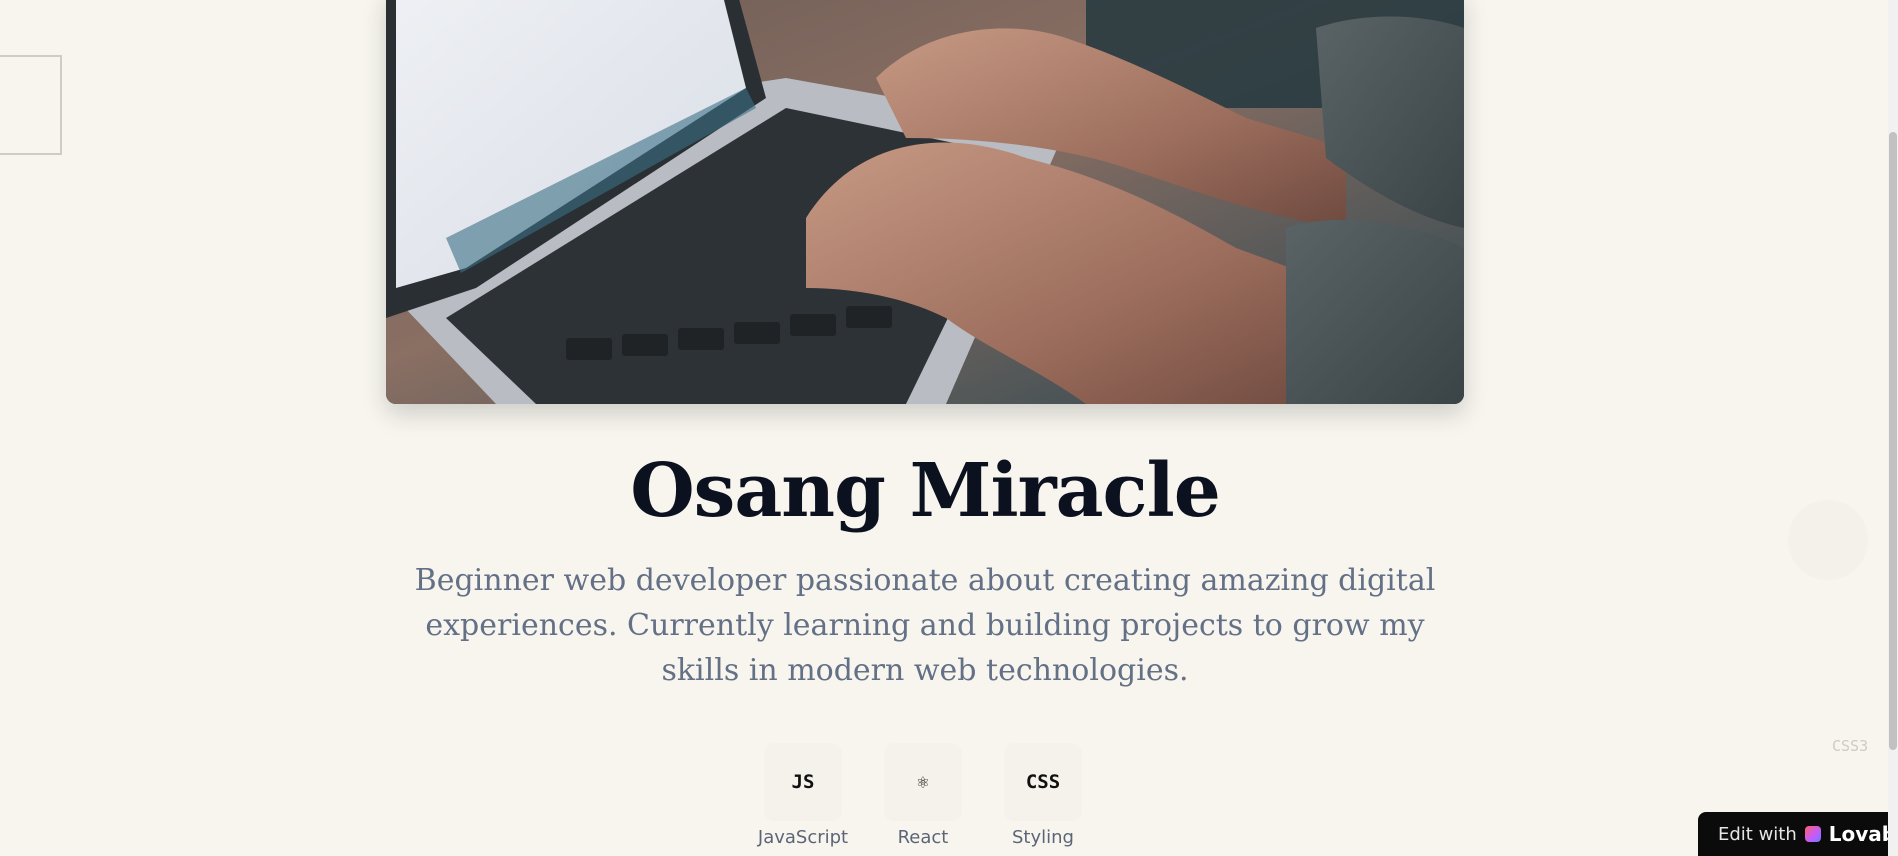 This screenshot has width=1898, height=856. What do you see at coordinates (1860, 834) in the screenshot?
I see `lovable-brand-label: Lovable` at bounding box center [1860, 834].